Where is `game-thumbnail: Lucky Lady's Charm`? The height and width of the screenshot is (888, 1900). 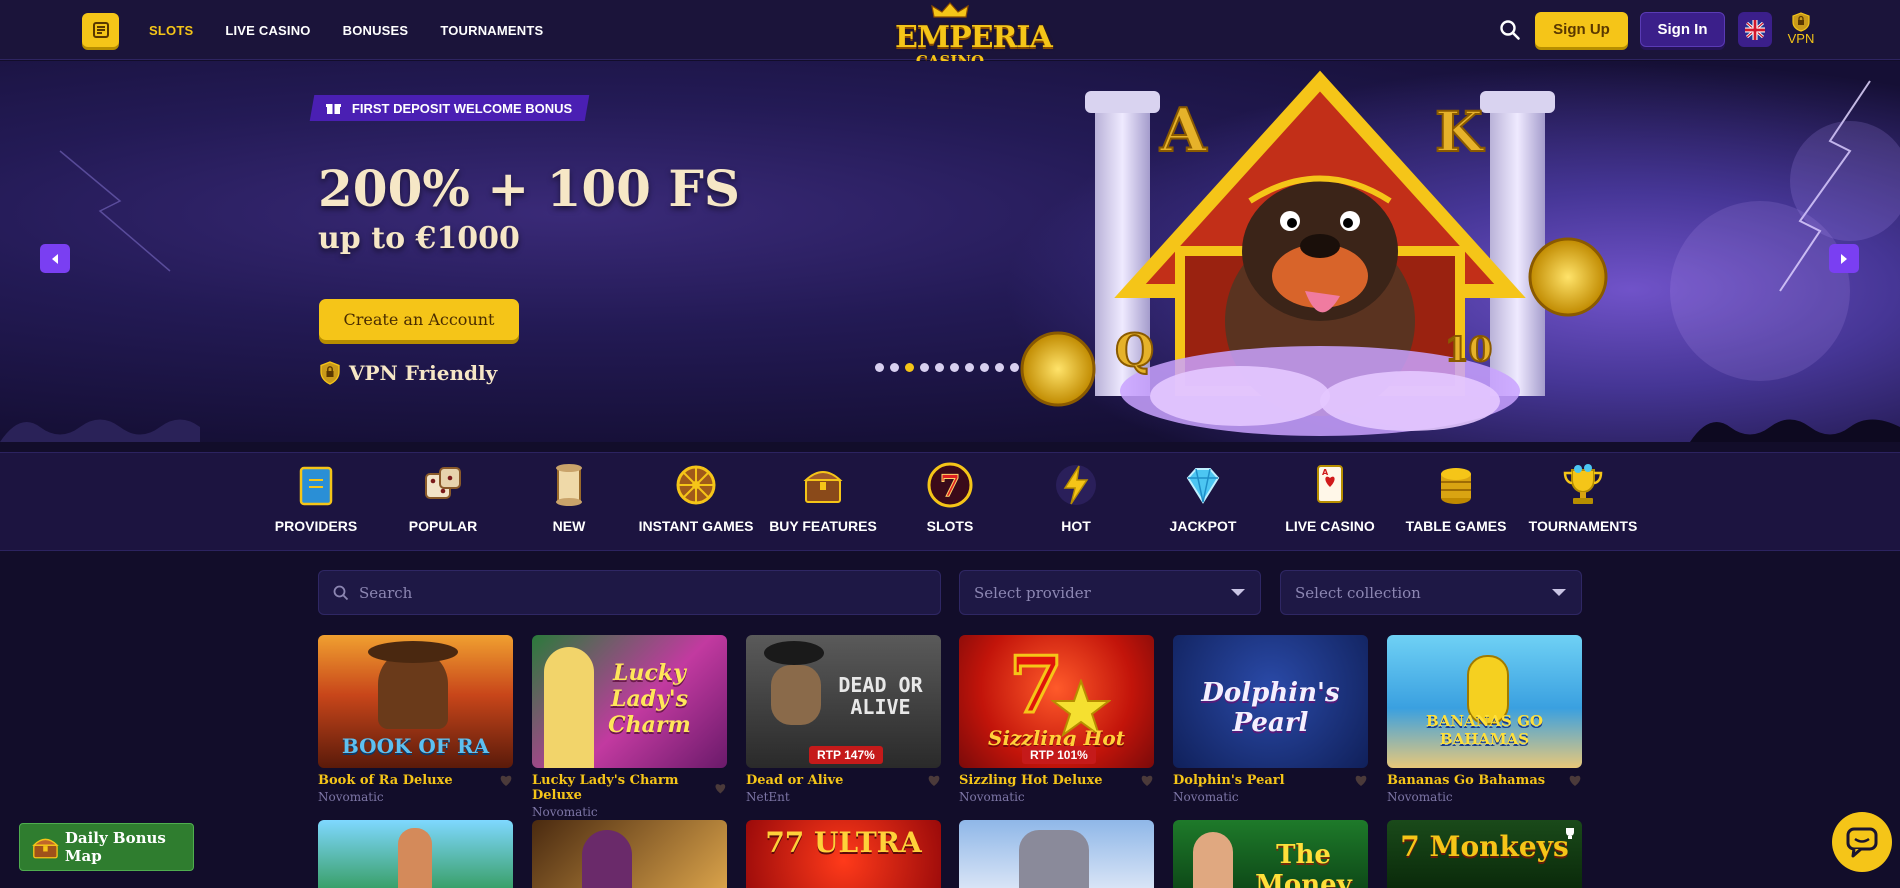
game-thumbnail: Lucky Lady's Charm is located at coordinates (629, 701).